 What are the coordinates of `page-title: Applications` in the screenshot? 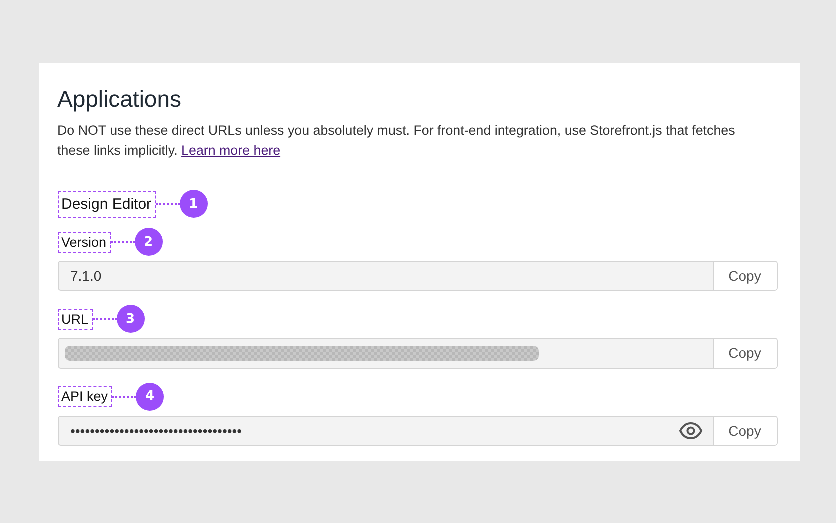 It's located at (120, 99).